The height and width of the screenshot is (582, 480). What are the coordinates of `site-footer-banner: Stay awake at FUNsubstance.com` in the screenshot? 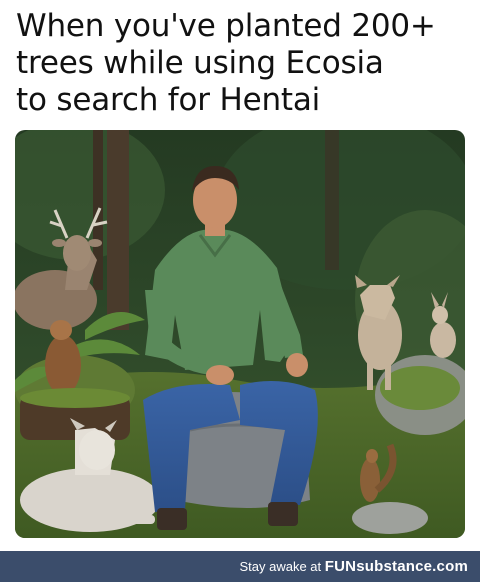 It's located at (240, 566).